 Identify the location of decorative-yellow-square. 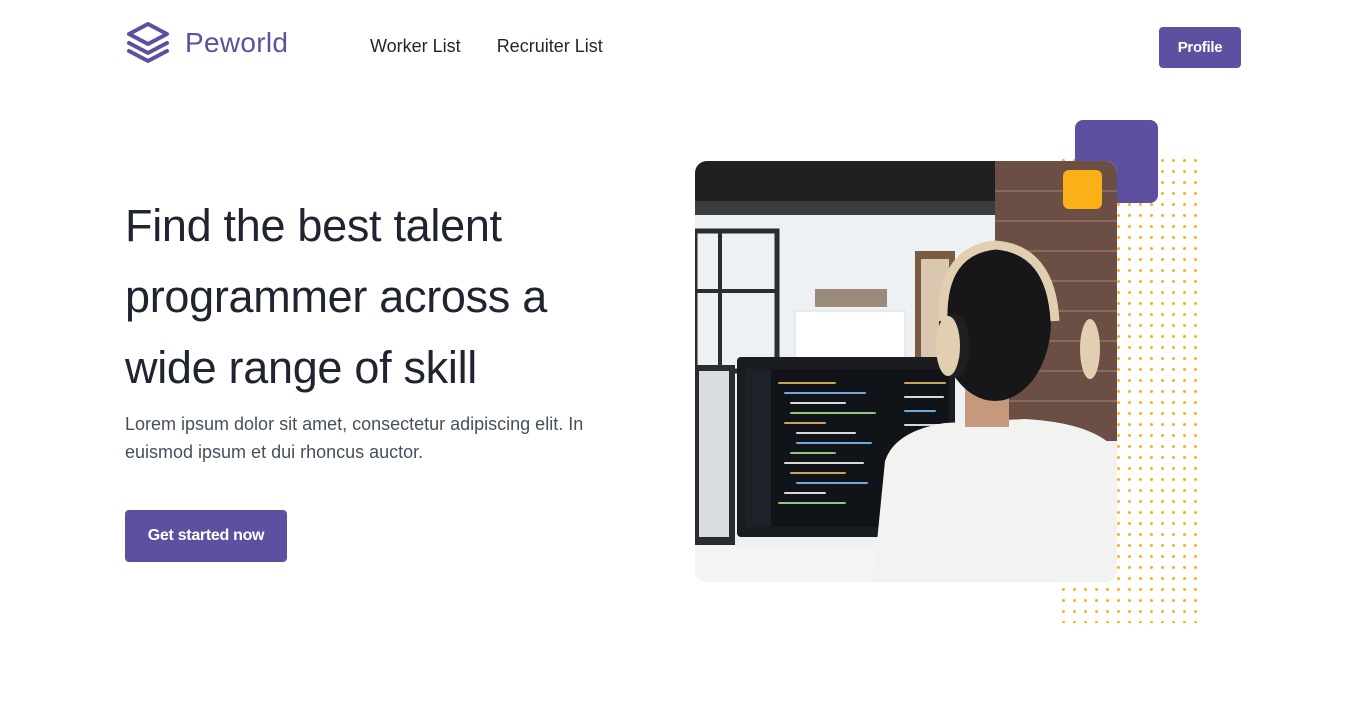
(1082, 189).